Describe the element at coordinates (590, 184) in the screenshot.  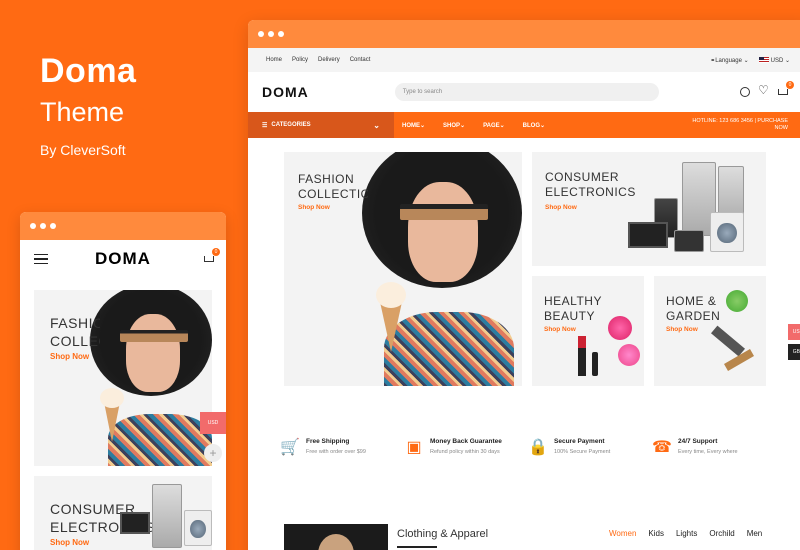
I see `banner-title: CONSUMER ELECTRONICS` at that location.